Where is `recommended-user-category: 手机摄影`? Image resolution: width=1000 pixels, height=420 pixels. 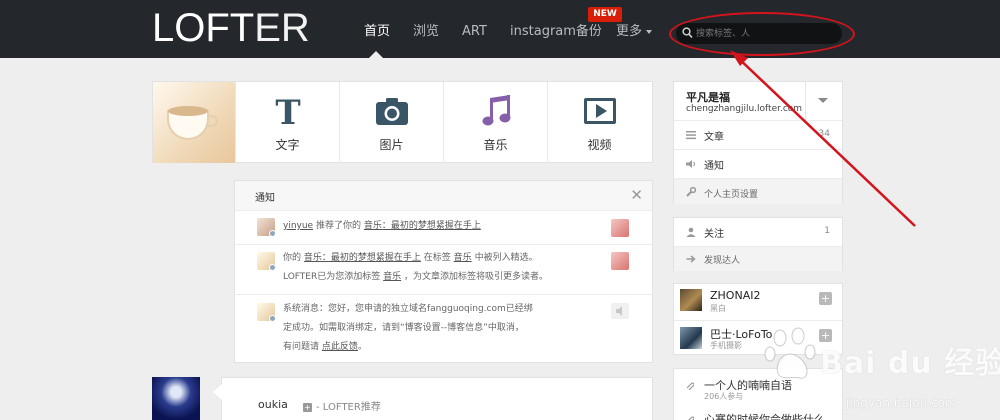 recommended-user-category: 手机摄影 is located at coordinates (726, 345).